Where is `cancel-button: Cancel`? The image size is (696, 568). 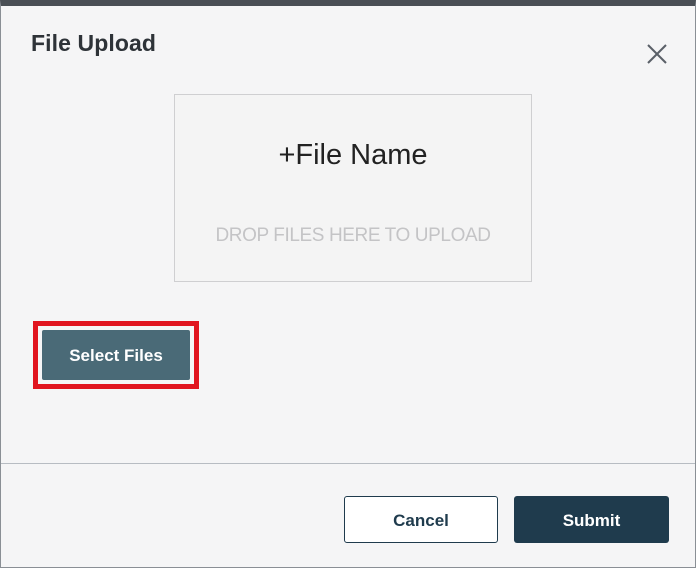
cancel-button: Cancel is located at coordinates (421, 519).